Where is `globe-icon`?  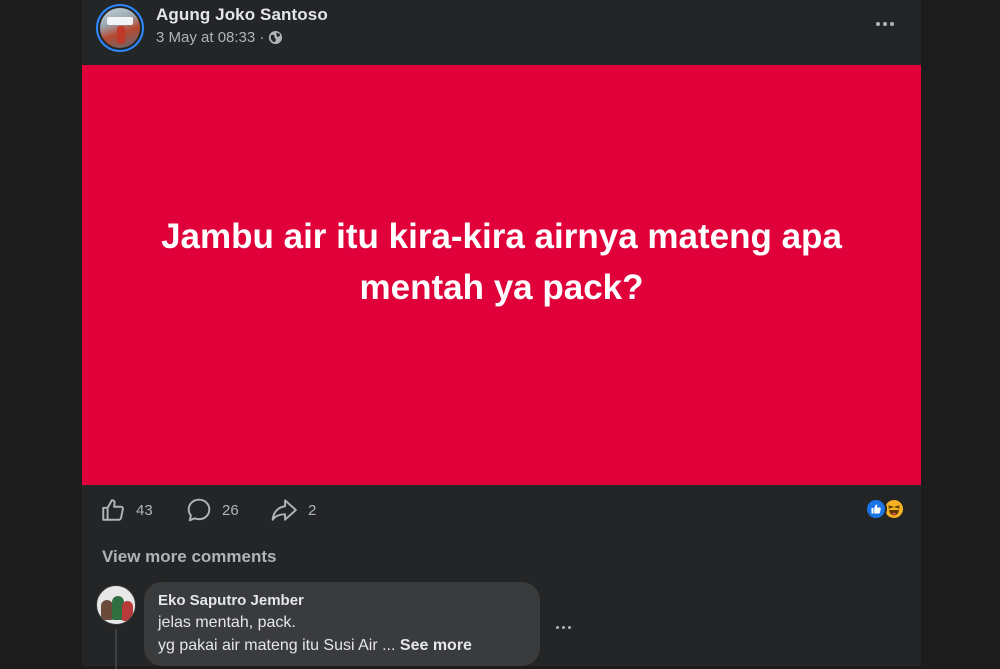
globe-icon is located at coordinates (276, 37).